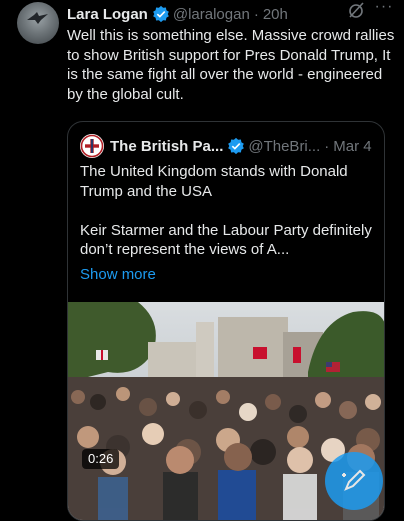  What do you see at coordinates (226, 146) in the screenshot?
I see `quoted-header: The British Pa... @TheBri... · Mar 4` at bounding box center [226, 146].